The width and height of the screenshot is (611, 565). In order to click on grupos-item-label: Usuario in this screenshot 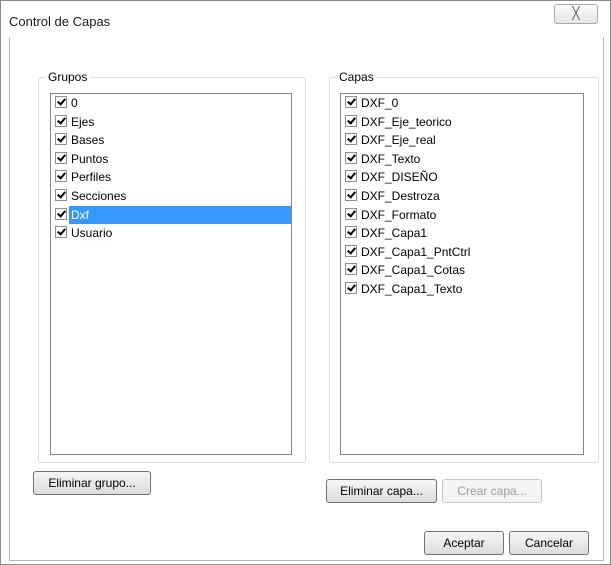, I will do `click(92, 233)`.